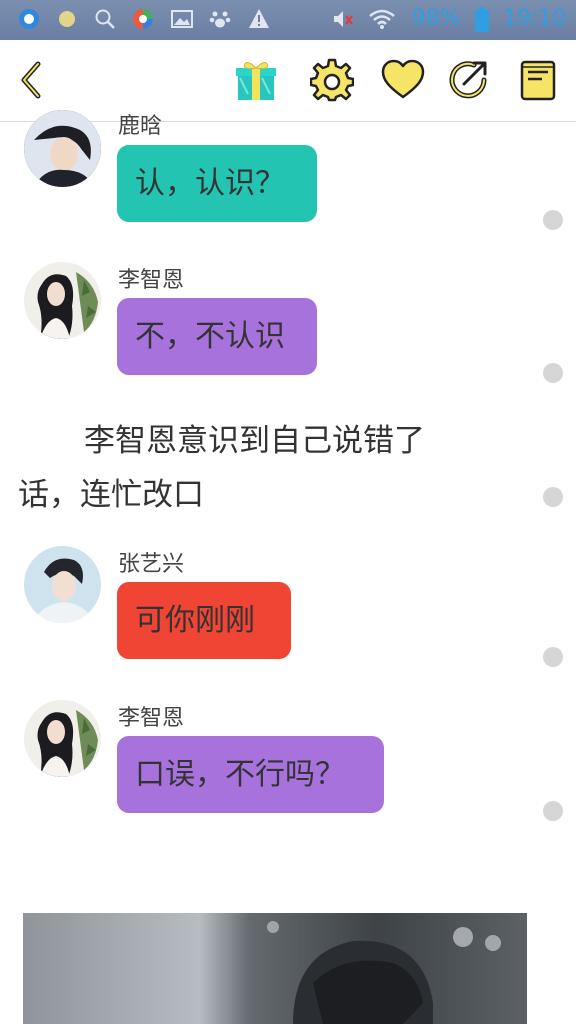 Image resolution: width=576 pixels, height=1024 pixels. I want to click on story-image, so click(275, 968).